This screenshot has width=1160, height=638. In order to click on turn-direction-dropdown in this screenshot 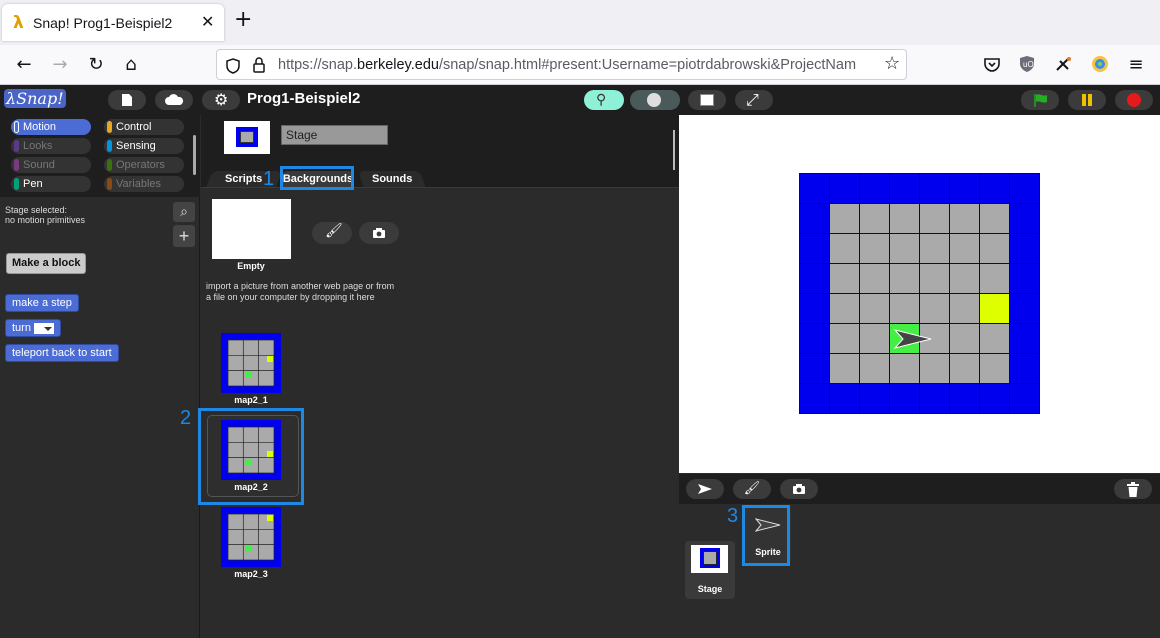, I will do `click(44, 328)`.